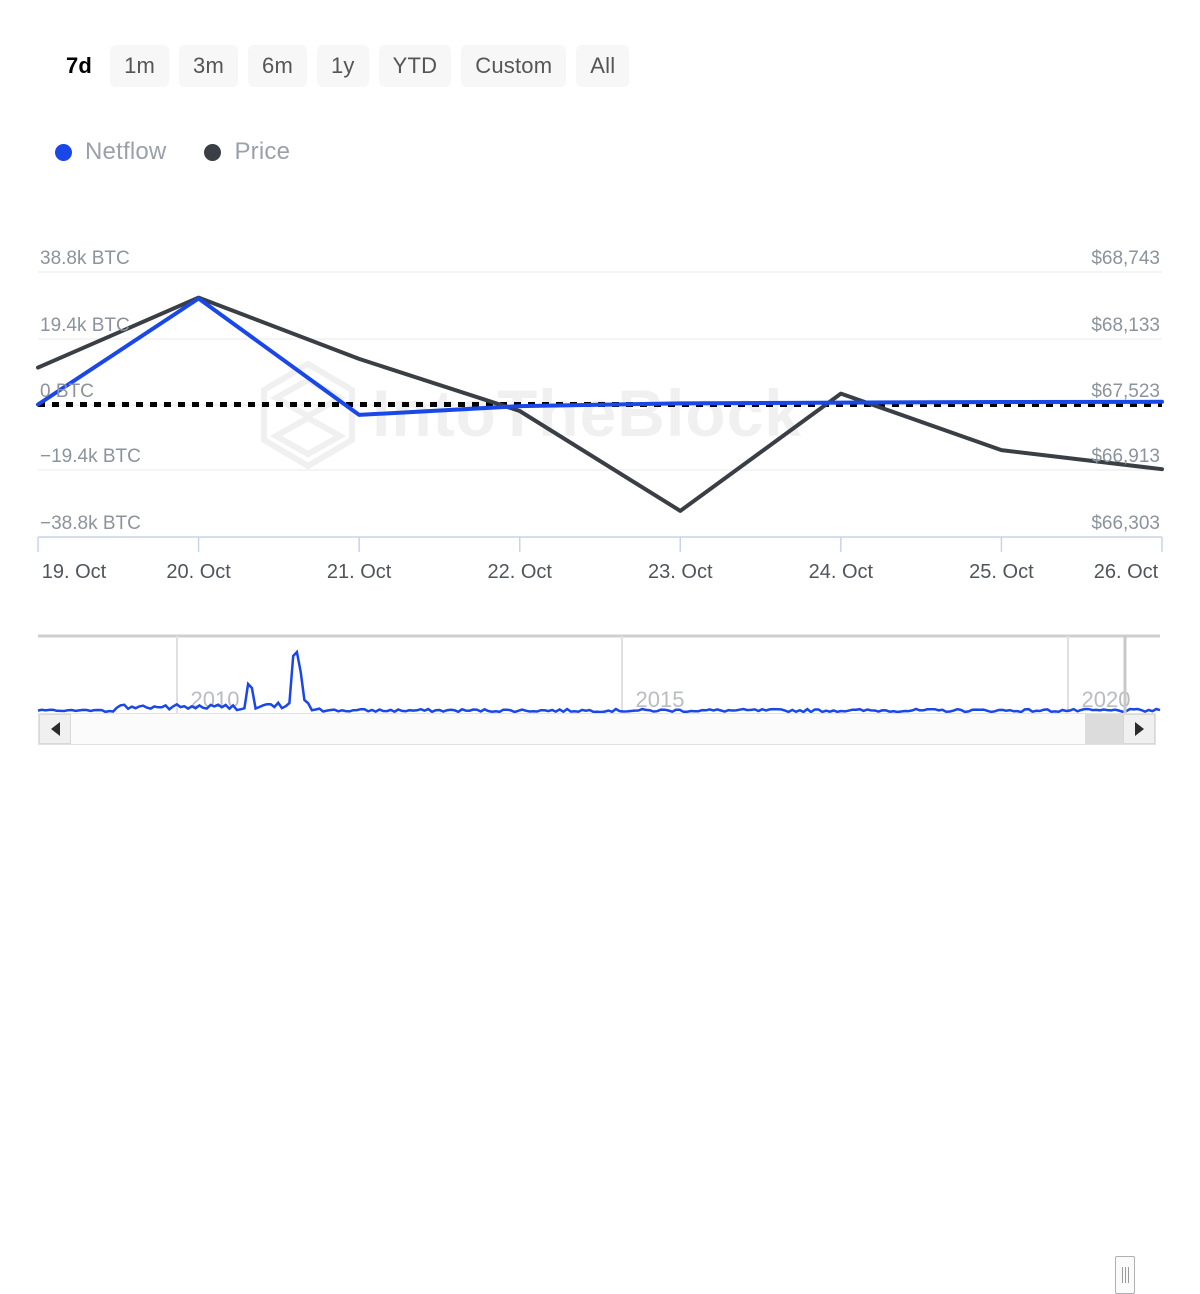  I want to click on right-axis-tick-label: $68,133, so click(1125, 325).